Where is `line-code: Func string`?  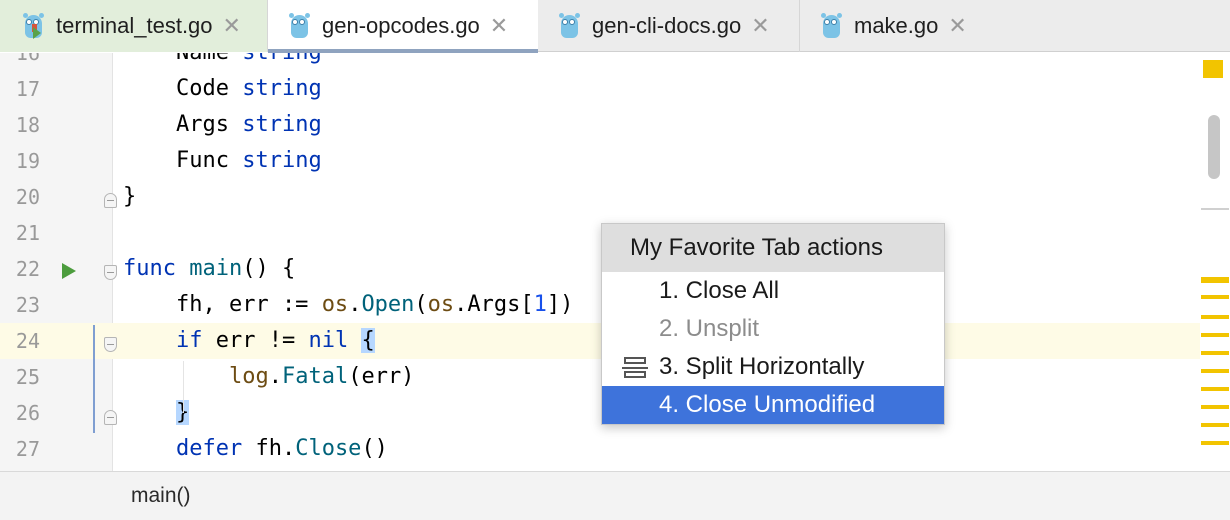 line-code: Func string is located at coordinates (222, 160).